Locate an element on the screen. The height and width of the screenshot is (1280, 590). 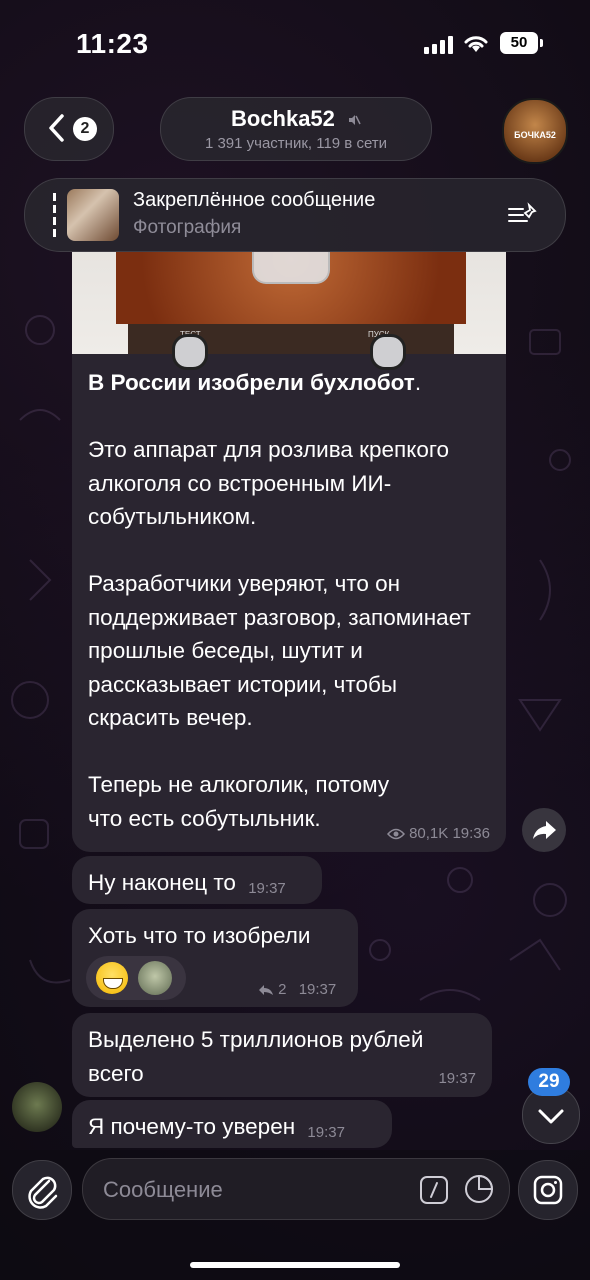
reactor-avatar is located at coordinates (155, 978).